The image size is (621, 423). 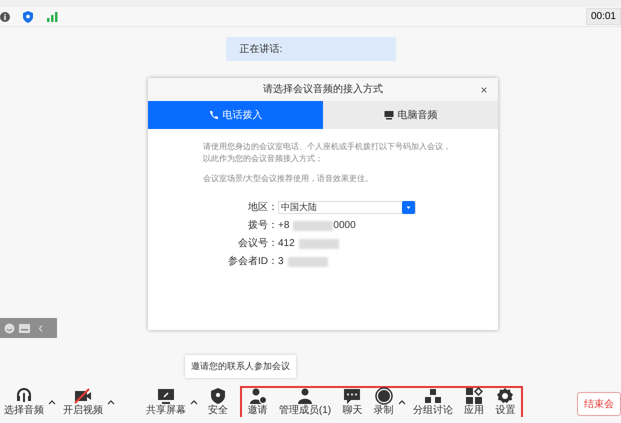 I want to click on monitor-icon, so click(x=389, y=115).